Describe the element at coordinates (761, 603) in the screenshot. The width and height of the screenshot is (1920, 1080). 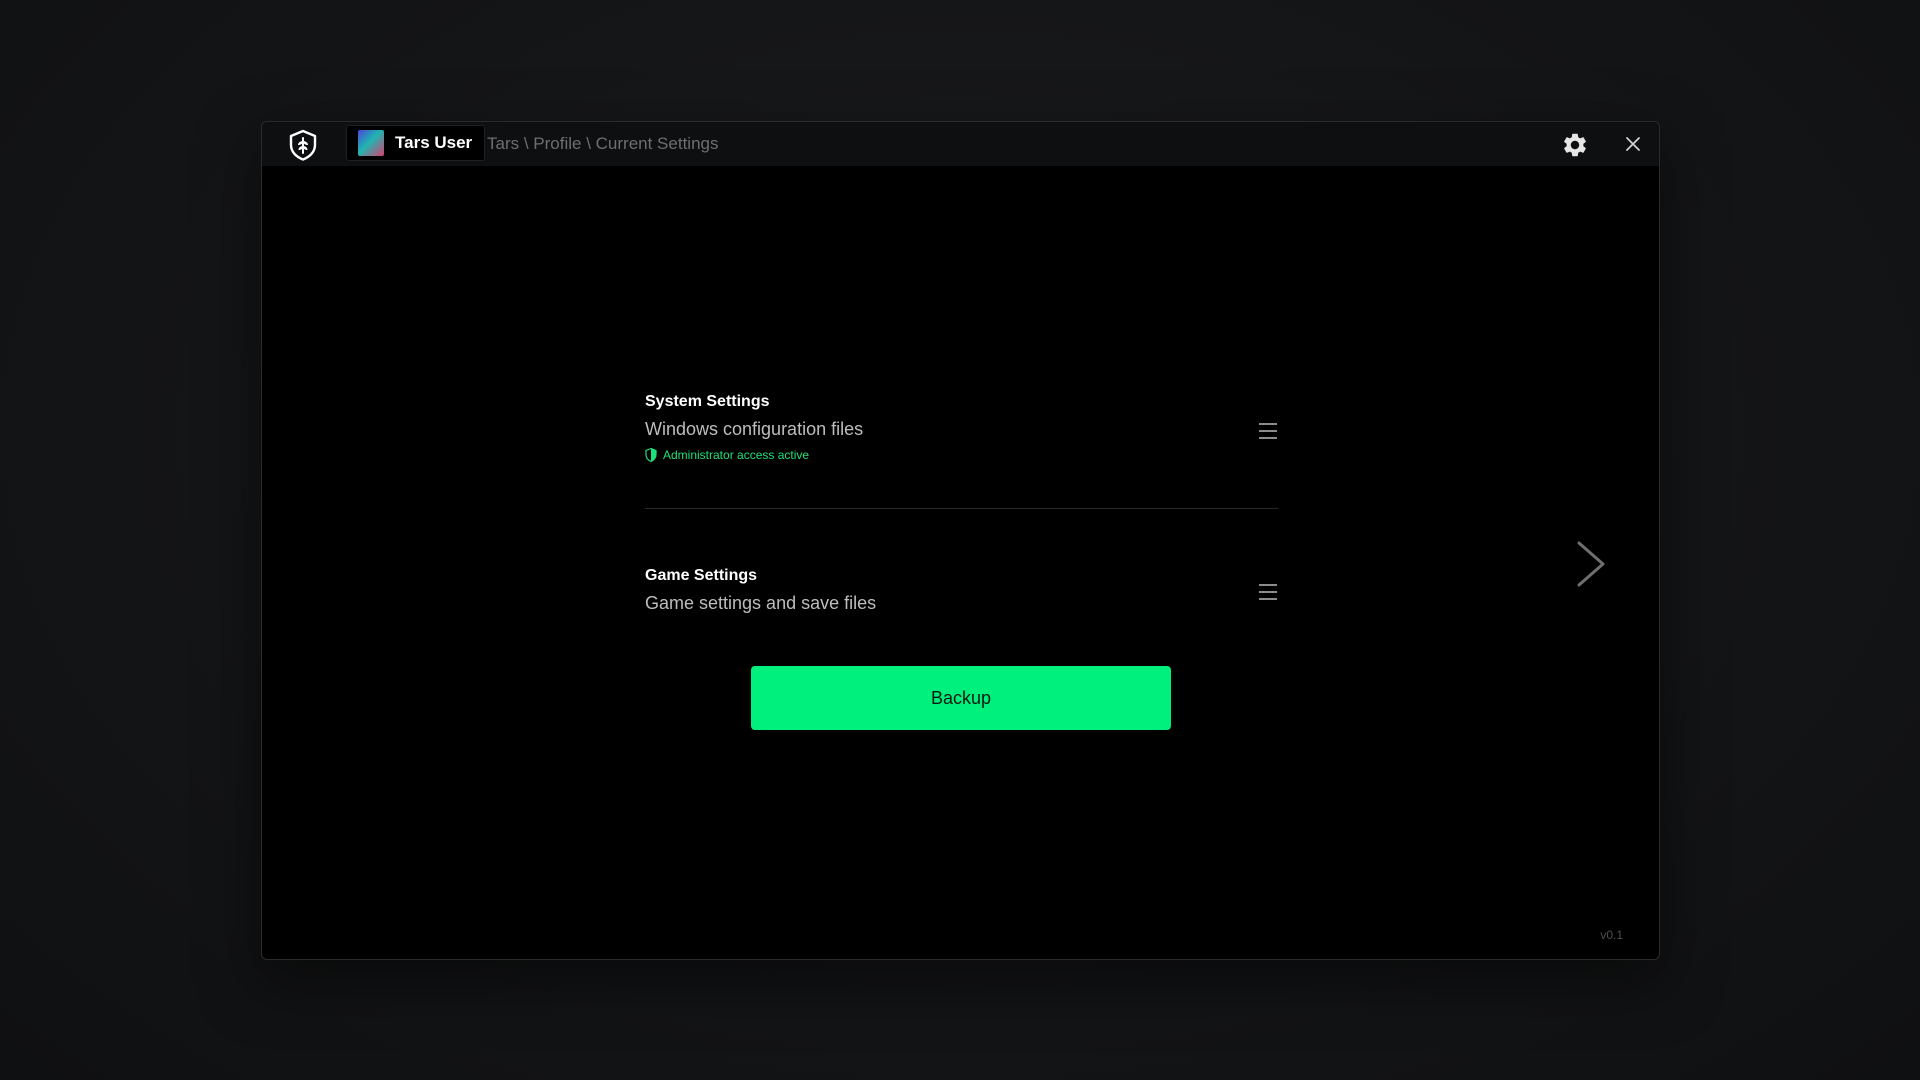
I see `item-description: Game settings and save files` at that location.